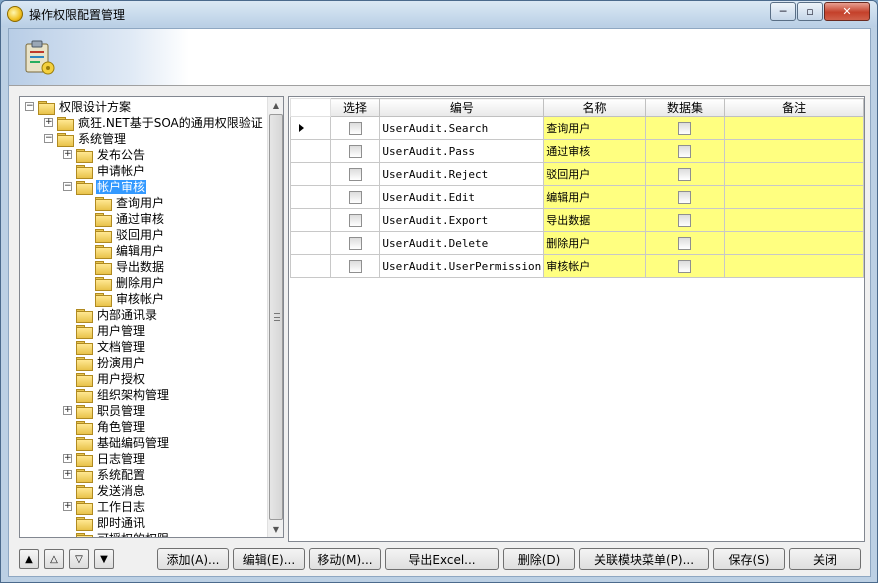 The height and width of the screenshot is (583, 878). What do you see at coordinates (111, 507) in the screenshot?
I see `tree-node: 工作日志` at bounding box center [111, 507].